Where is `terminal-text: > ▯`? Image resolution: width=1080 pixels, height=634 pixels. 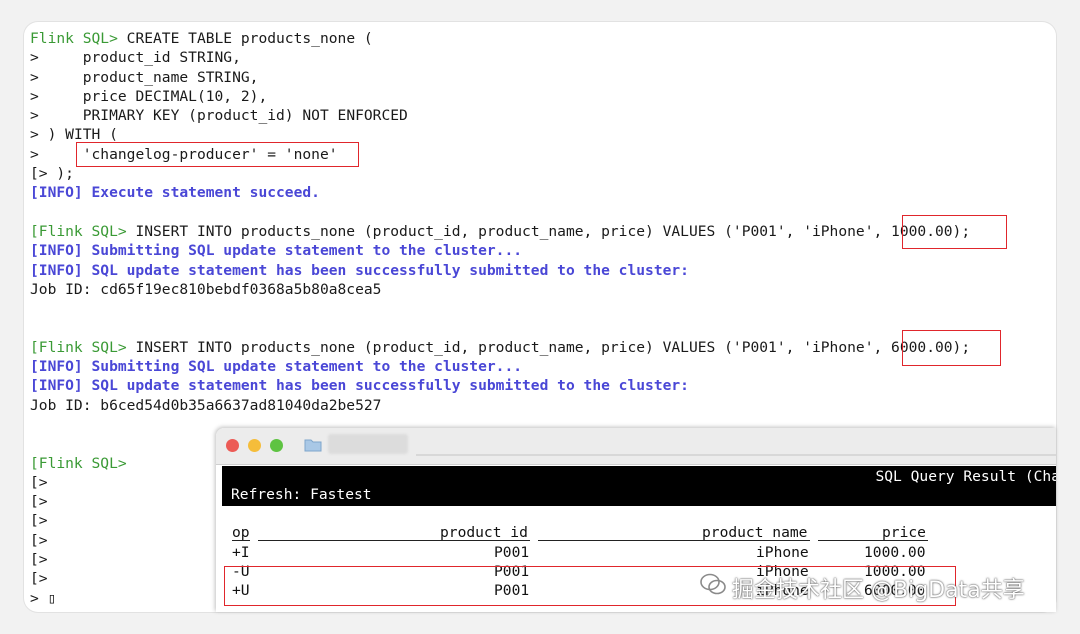 terminal-text: > ▯ is located at coordinates (43, 598).